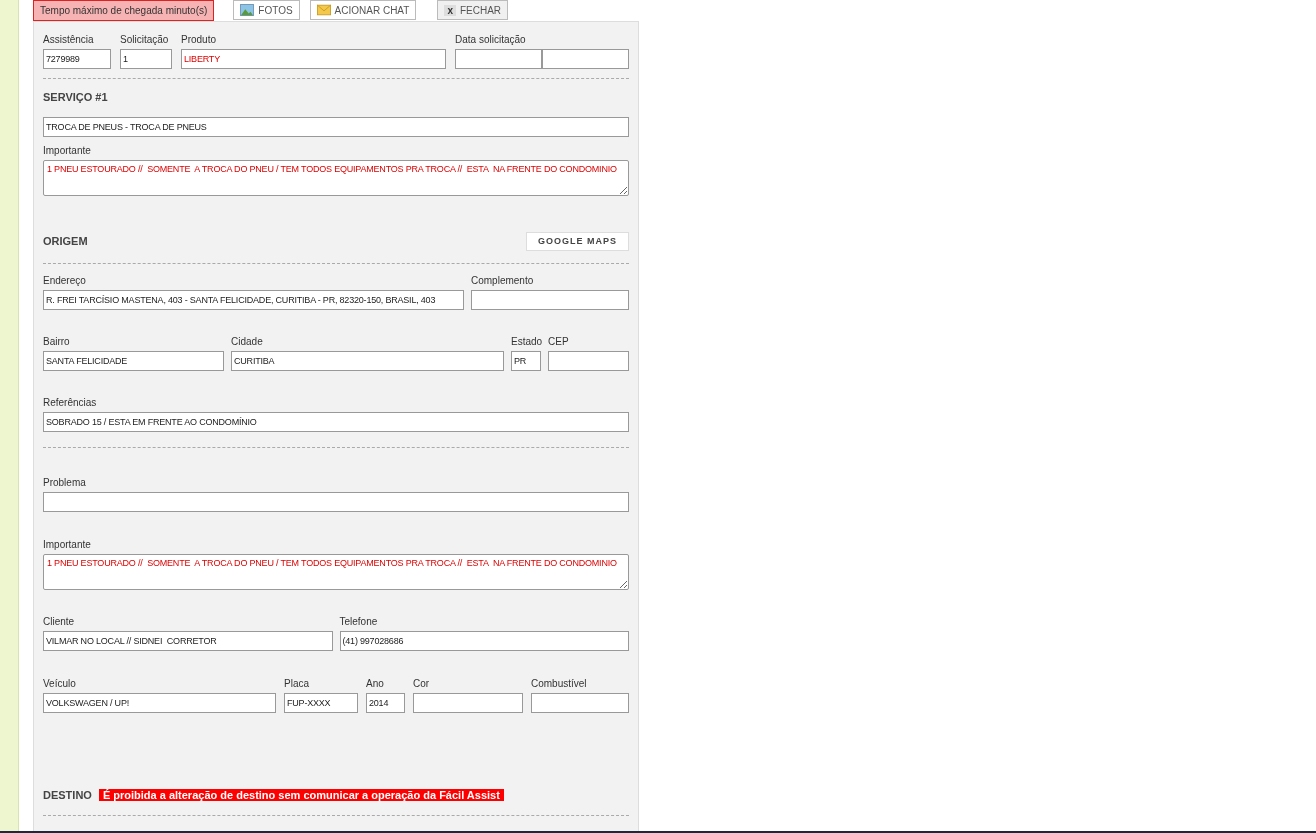 The width and height of the screenshot is (1316, 833). What do you see at coordinates (367, 361) in the screenshot?
I see `input-field: CURITIBA` at bounding box center [367, 361].